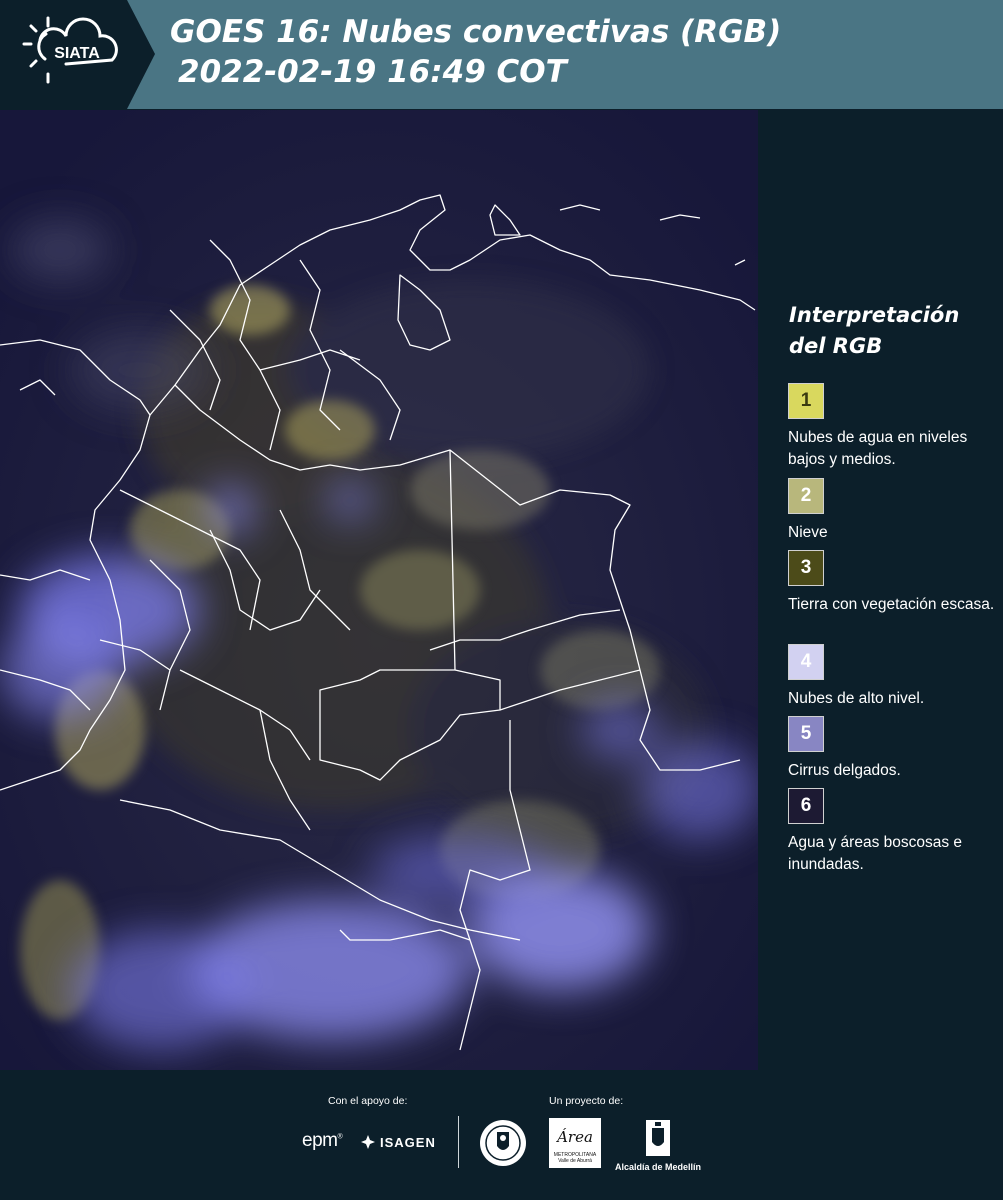  I want to click on legend-item-3: 3 Tierra con vegetación escasa., so click(893, 583).